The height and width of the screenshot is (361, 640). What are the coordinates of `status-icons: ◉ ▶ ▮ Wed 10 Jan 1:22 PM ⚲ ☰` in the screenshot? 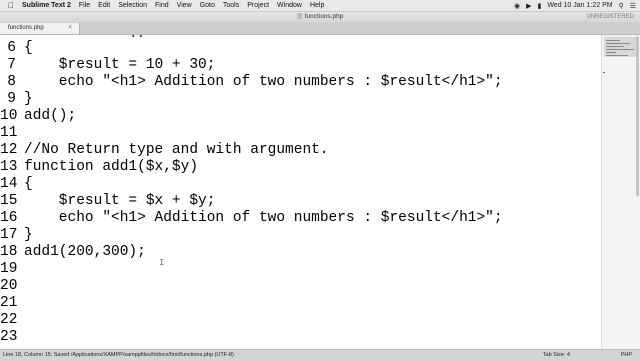 It's located at (575, 5).